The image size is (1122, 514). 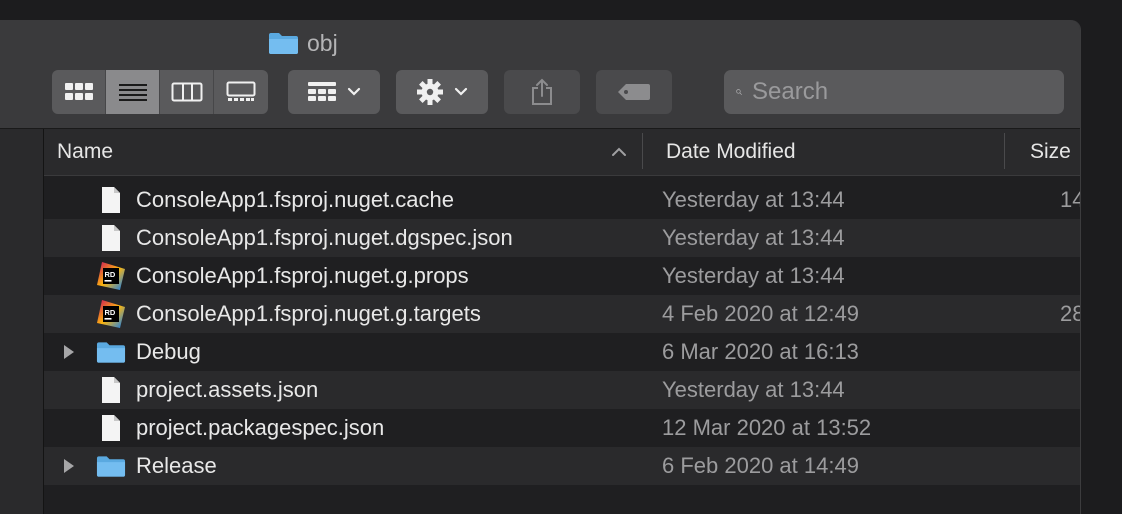 I want to click on gear-icon, so click(x=430, y=92).